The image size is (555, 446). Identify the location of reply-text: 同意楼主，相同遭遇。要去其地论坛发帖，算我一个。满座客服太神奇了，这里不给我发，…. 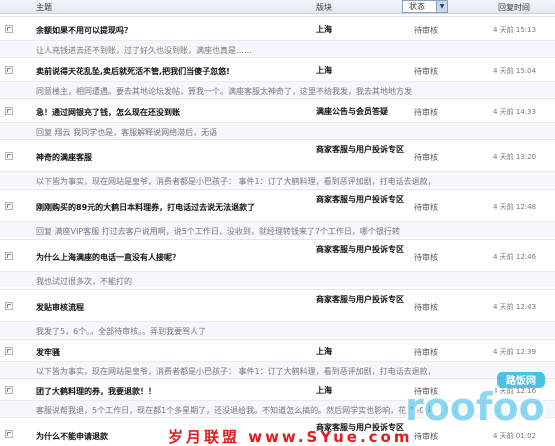
(258, 91).